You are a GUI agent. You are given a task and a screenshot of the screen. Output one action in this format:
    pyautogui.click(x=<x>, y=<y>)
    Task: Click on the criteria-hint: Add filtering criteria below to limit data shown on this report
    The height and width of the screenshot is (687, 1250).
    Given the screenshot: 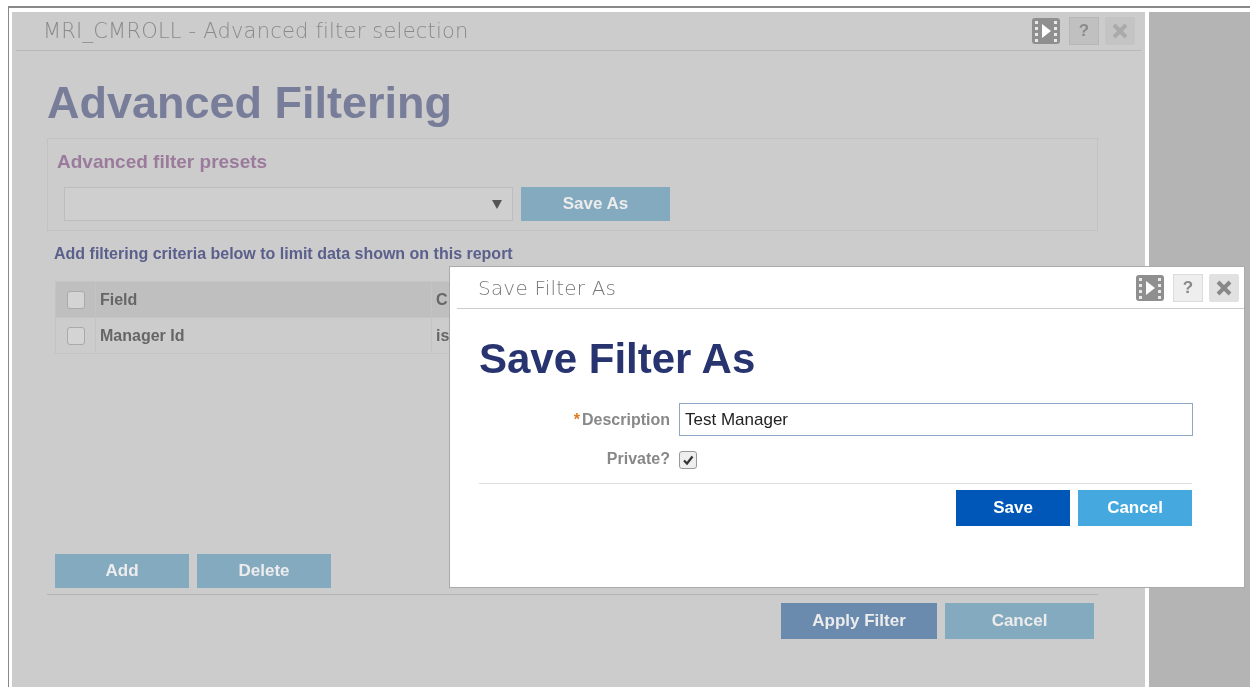 What is the action you would take?
    pyautogui.click(x=284, y=254)
    